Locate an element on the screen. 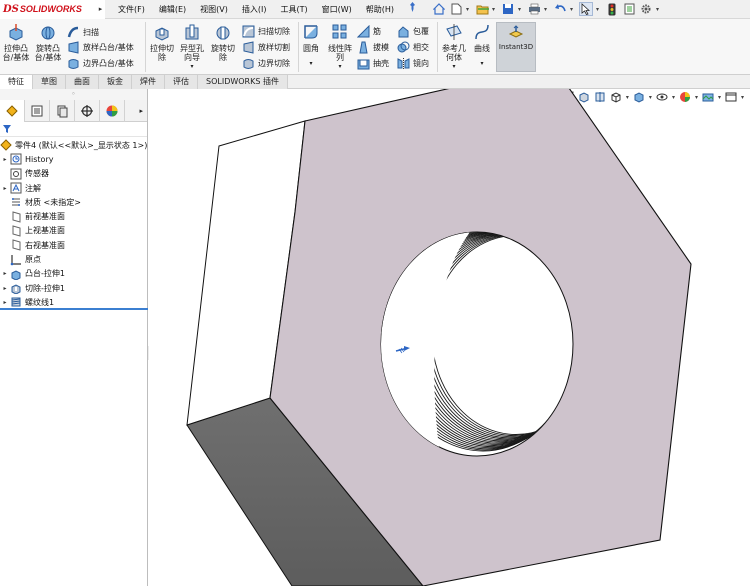  rib-button: 筋 is located at coordinates (369, 31).